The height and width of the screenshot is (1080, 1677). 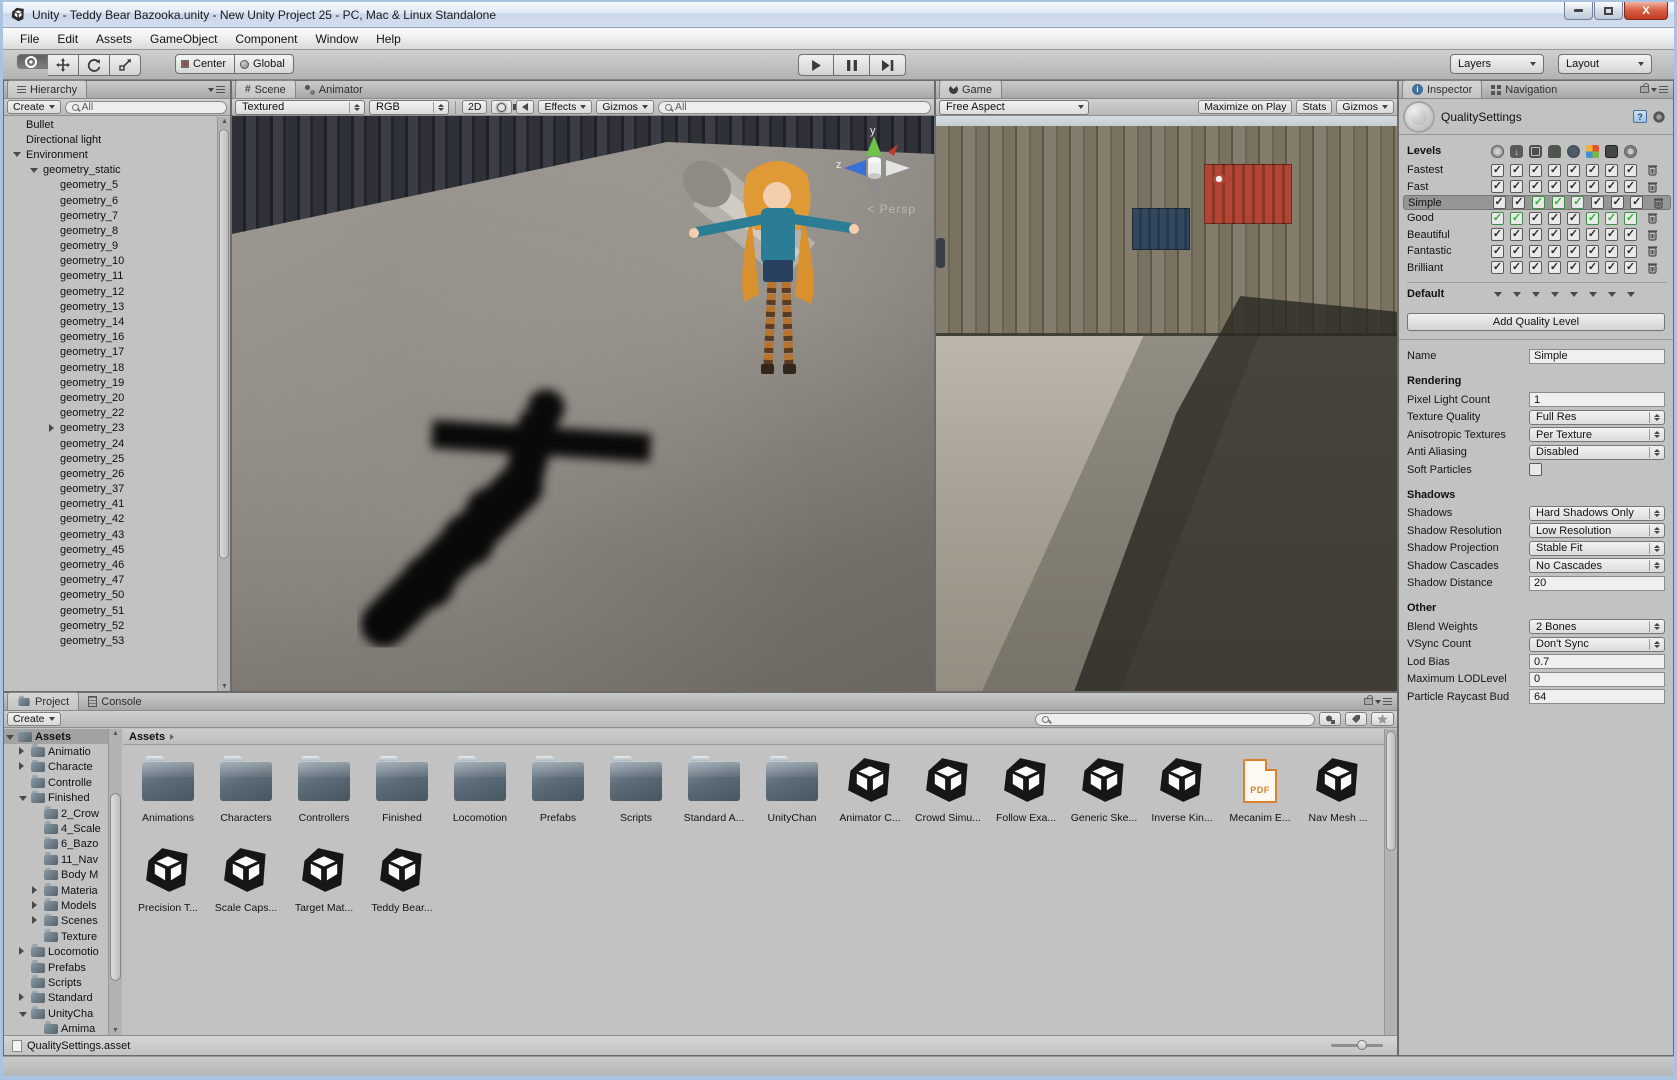 What do you see at coordinates (852, 65) in the screenshot?
I see `pause-button` at bounding box center [852, 65].